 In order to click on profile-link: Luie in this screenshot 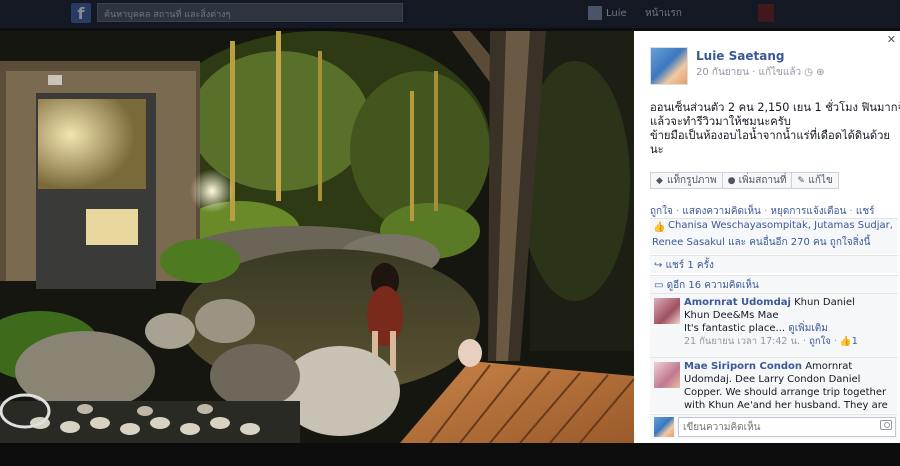, I will do `click(607, 13)`.